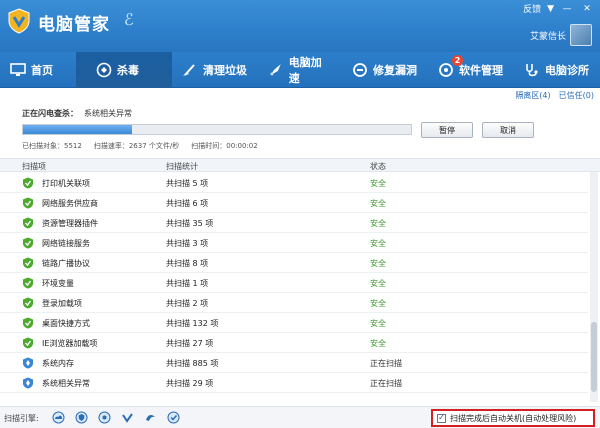 This screenshot has height=428, width=600. I want to click on apps-icon, so click(446, 70).